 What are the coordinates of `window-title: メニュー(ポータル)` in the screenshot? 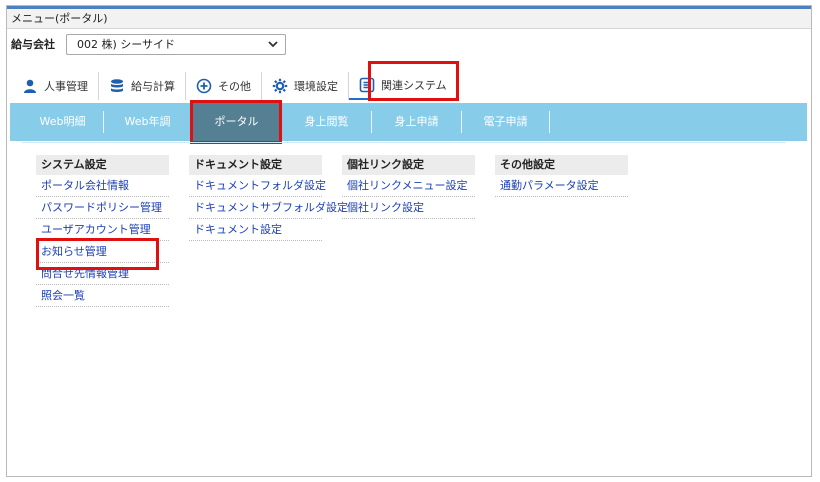 It's located at (409, 19).